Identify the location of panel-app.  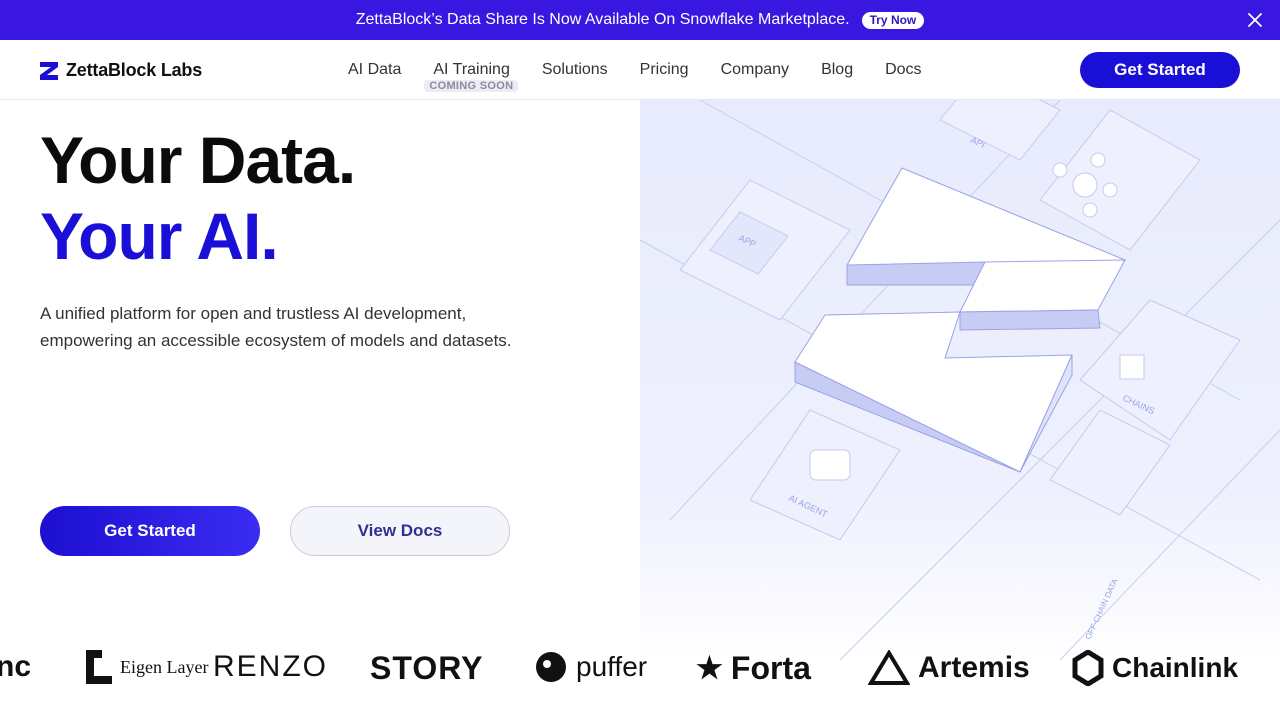
(765, 250).